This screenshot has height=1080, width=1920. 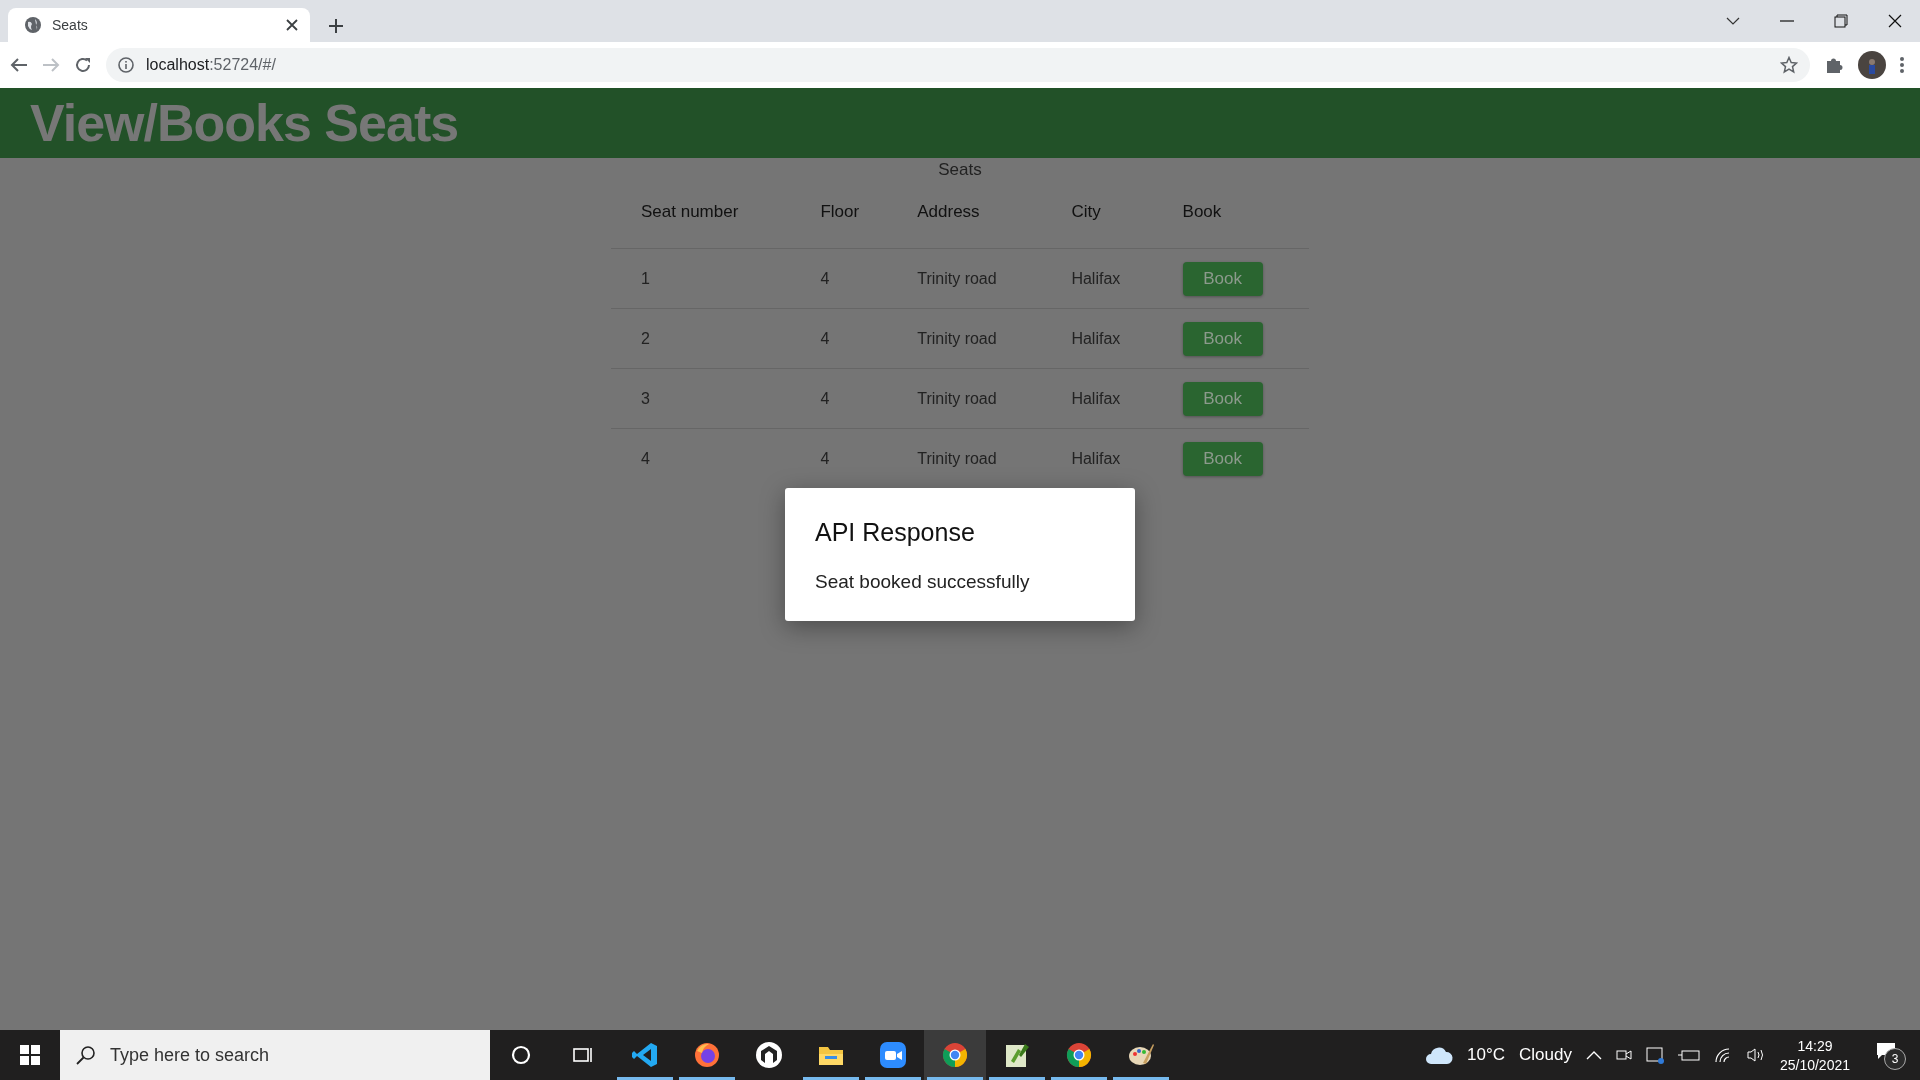 What do you see at coordinates (521, 1055) in the screenshot?
I see `circle-icon` at bounding box center [521, 1055].